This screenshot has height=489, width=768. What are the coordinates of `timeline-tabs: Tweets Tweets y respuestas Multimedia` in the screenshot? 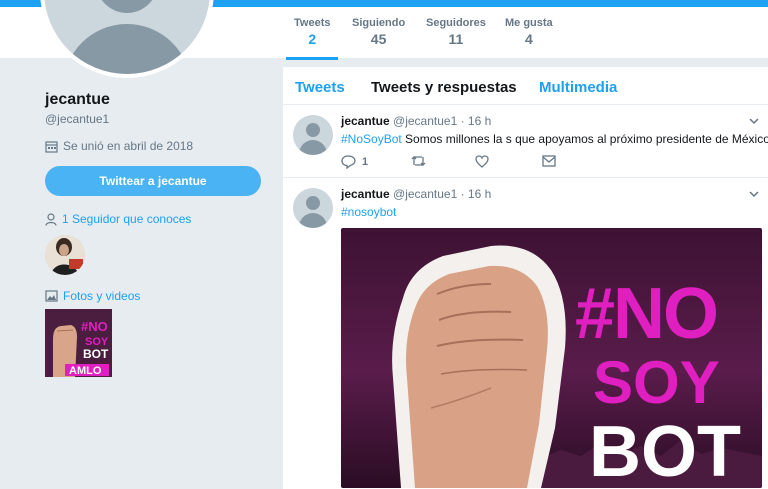 It's located at (525, 86).